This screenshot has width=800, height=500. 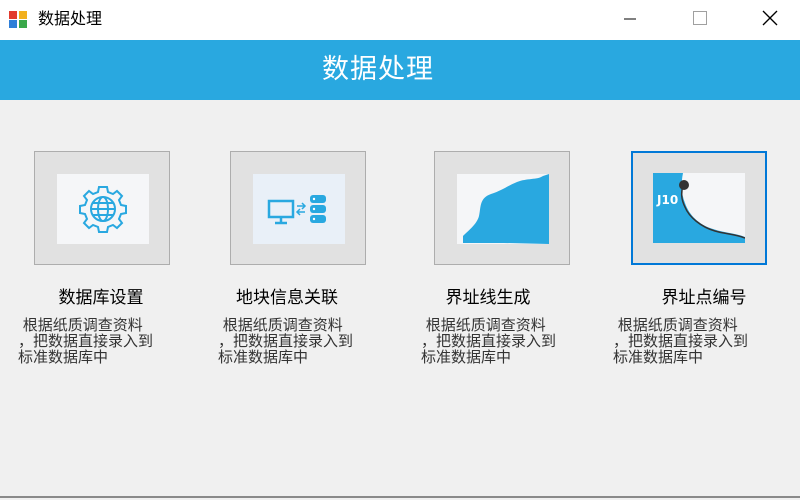 What do you see at coordinates (400, 20) in the screenshot?
I see `title-bar: 数据处理` at bounding box center [400, 20].